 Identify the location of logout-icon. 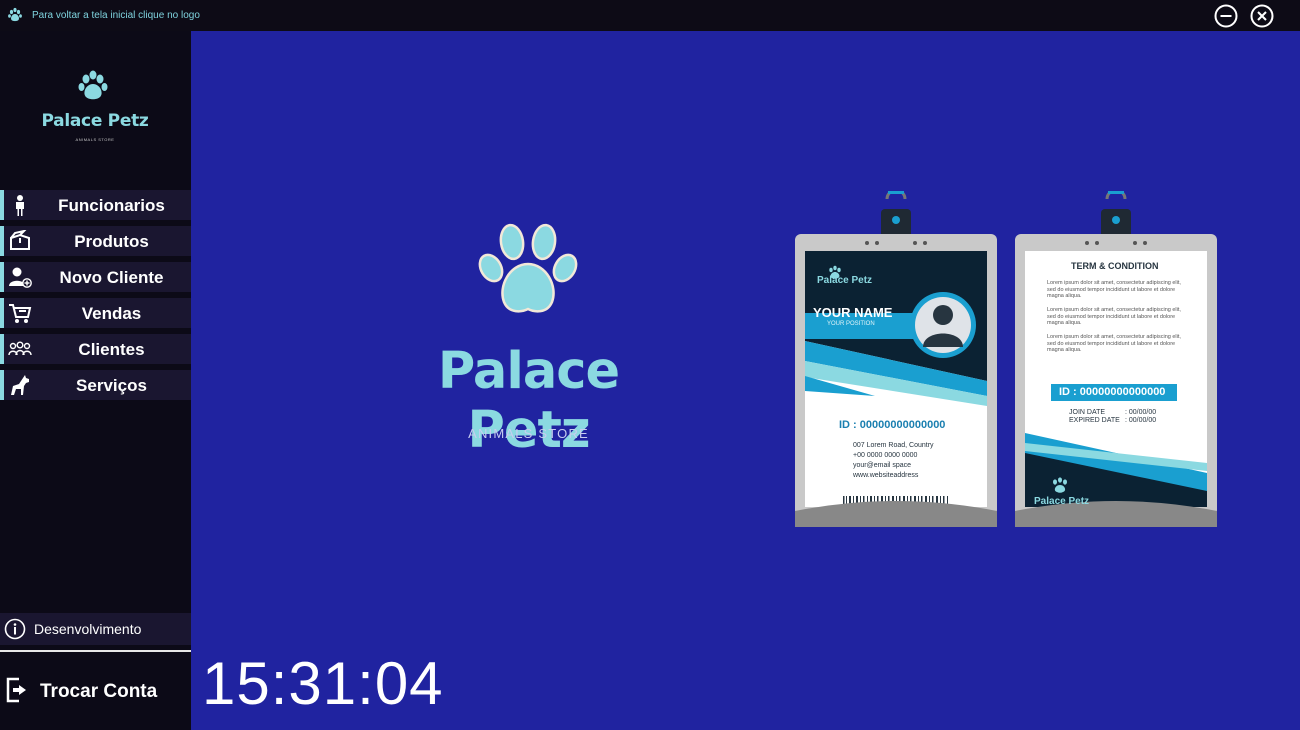
(16, 690).